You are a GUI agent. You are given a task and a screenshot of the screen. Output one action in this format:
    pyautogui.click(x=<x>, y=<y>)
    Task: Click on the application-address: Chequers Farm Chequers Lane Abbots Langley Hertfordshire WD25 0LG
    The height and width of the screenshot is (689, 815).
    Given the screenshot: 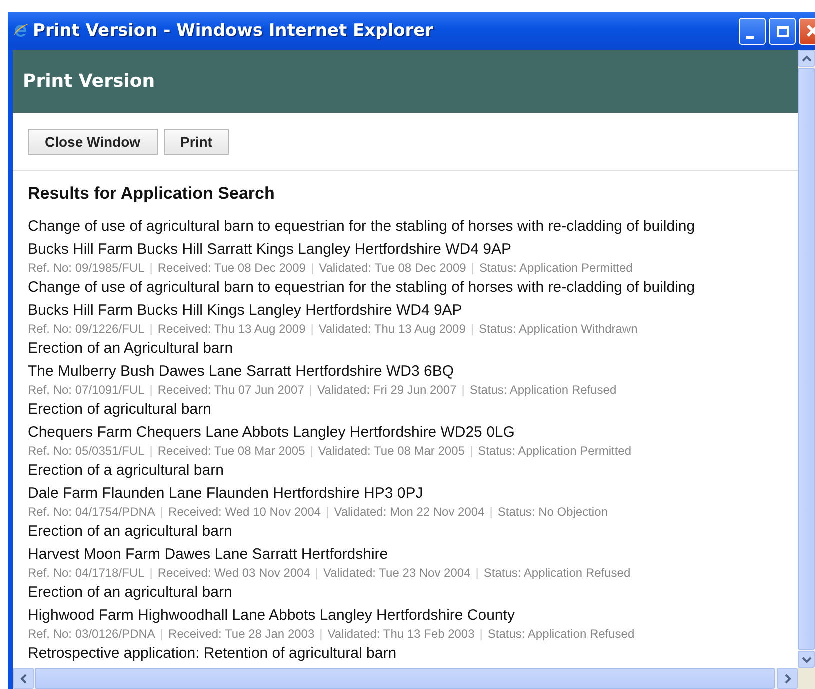 What is the action you would take?
    pyautogui.click(x=272, y=432)
    